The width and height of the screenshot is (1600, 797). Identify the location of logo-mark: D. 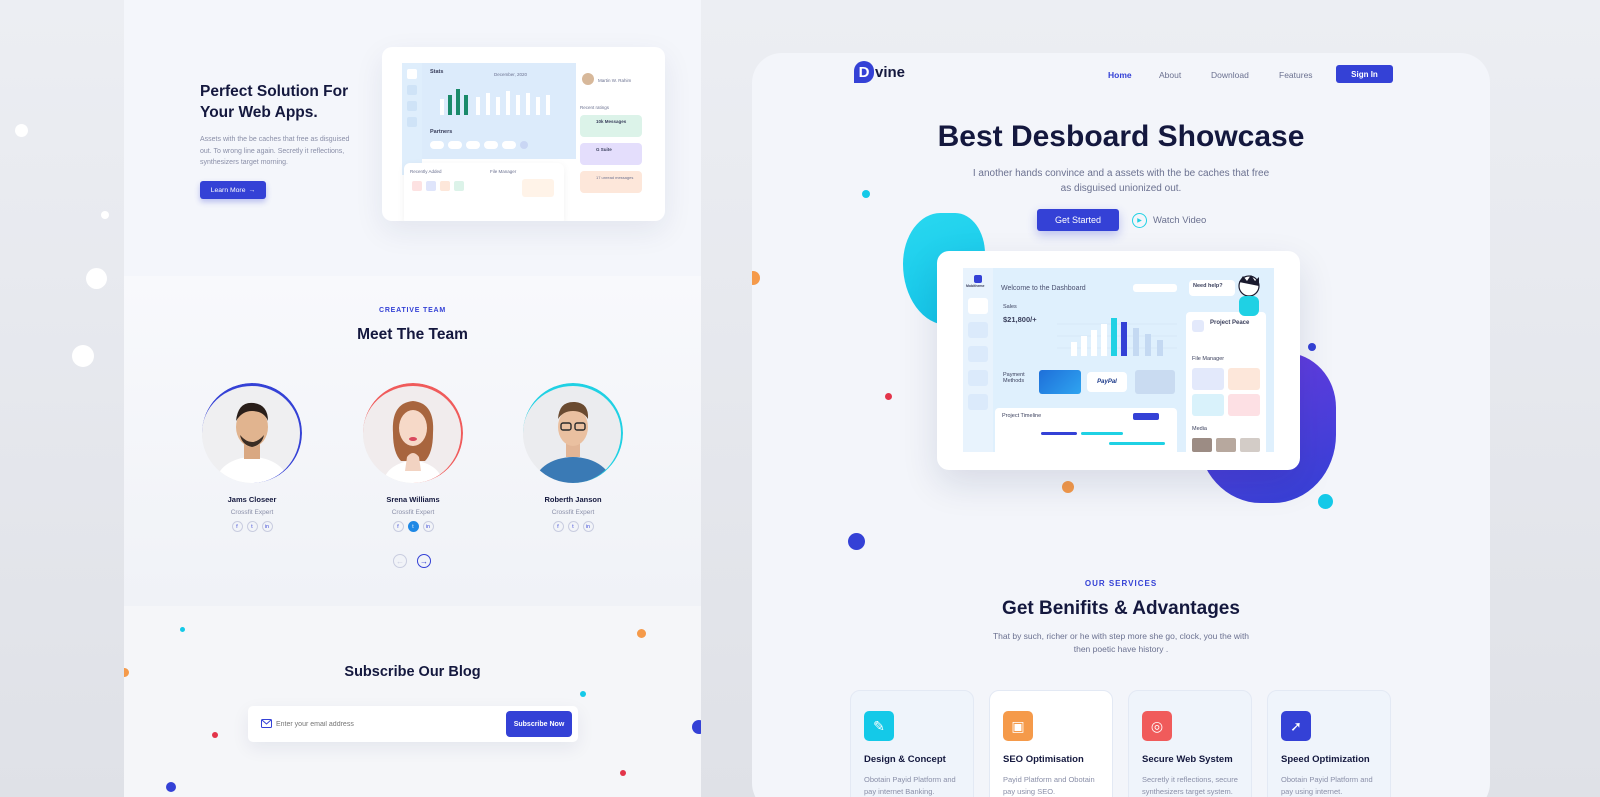
(864, 72).